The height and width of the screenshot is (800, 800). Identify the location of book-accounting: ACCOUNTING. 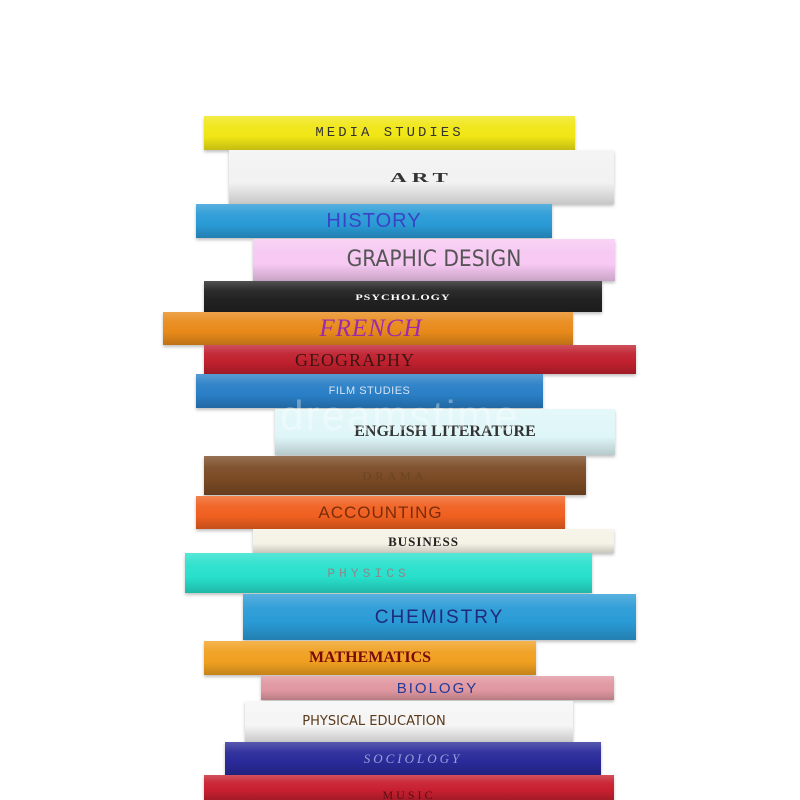
(380, 512).